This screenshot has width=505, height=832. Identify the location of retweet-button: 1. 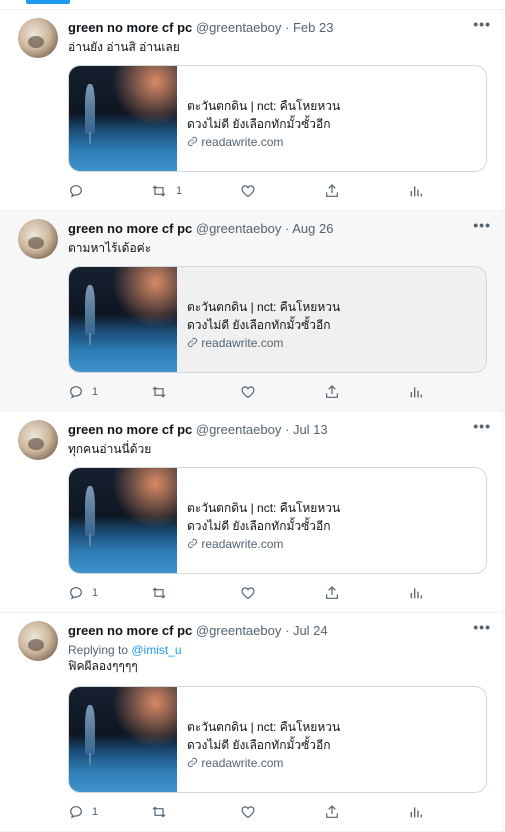
(166, 191).